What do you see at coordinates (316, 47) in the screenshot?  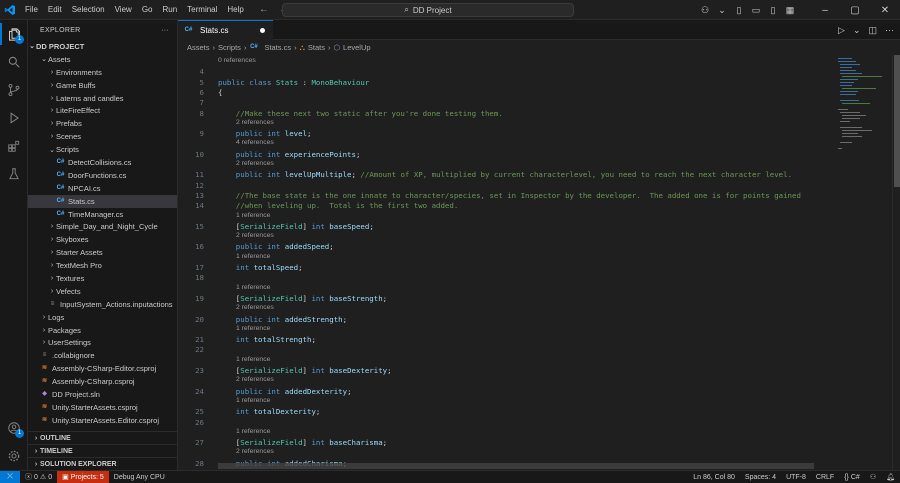 I see `breadcrumb-class: Stats` at bounding box center [316, 47].